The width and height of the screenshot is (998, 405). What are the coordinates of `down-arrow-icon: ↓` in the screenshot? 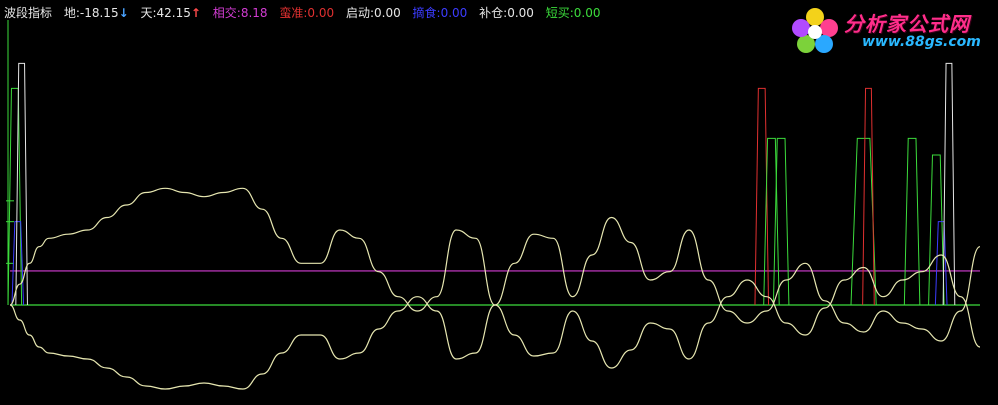 It's located at (123, 13).